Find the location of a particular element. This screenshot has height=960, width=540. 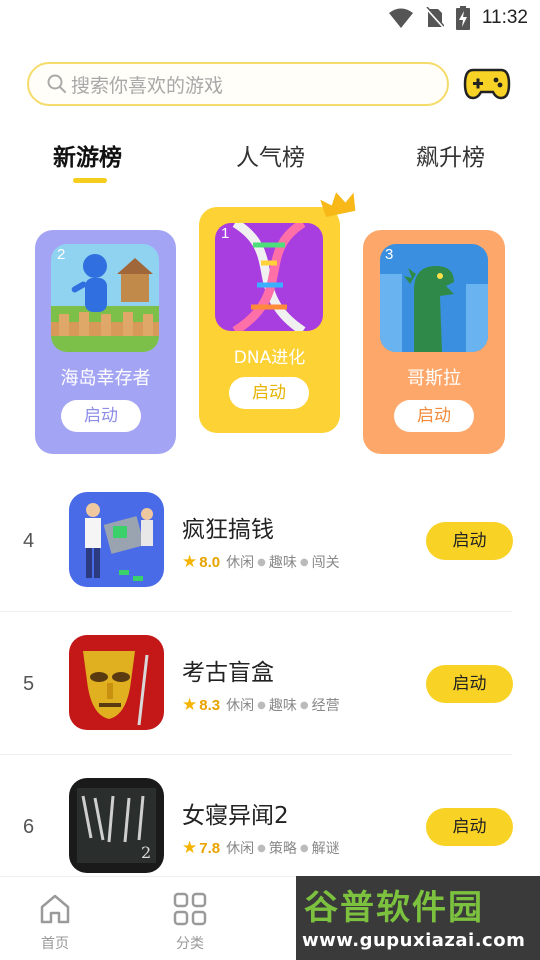

row-rank: 6 is located at coordinates (29, 827).